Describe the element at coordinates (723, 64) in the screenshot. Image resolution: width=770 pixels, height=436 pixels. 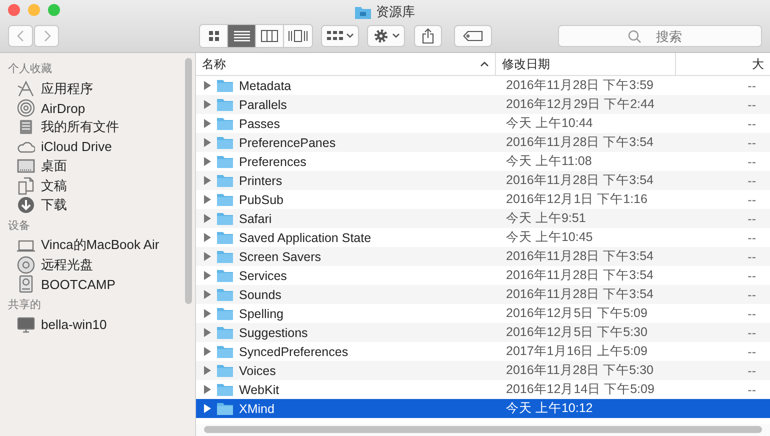
I see `column-header: 大` at that location.